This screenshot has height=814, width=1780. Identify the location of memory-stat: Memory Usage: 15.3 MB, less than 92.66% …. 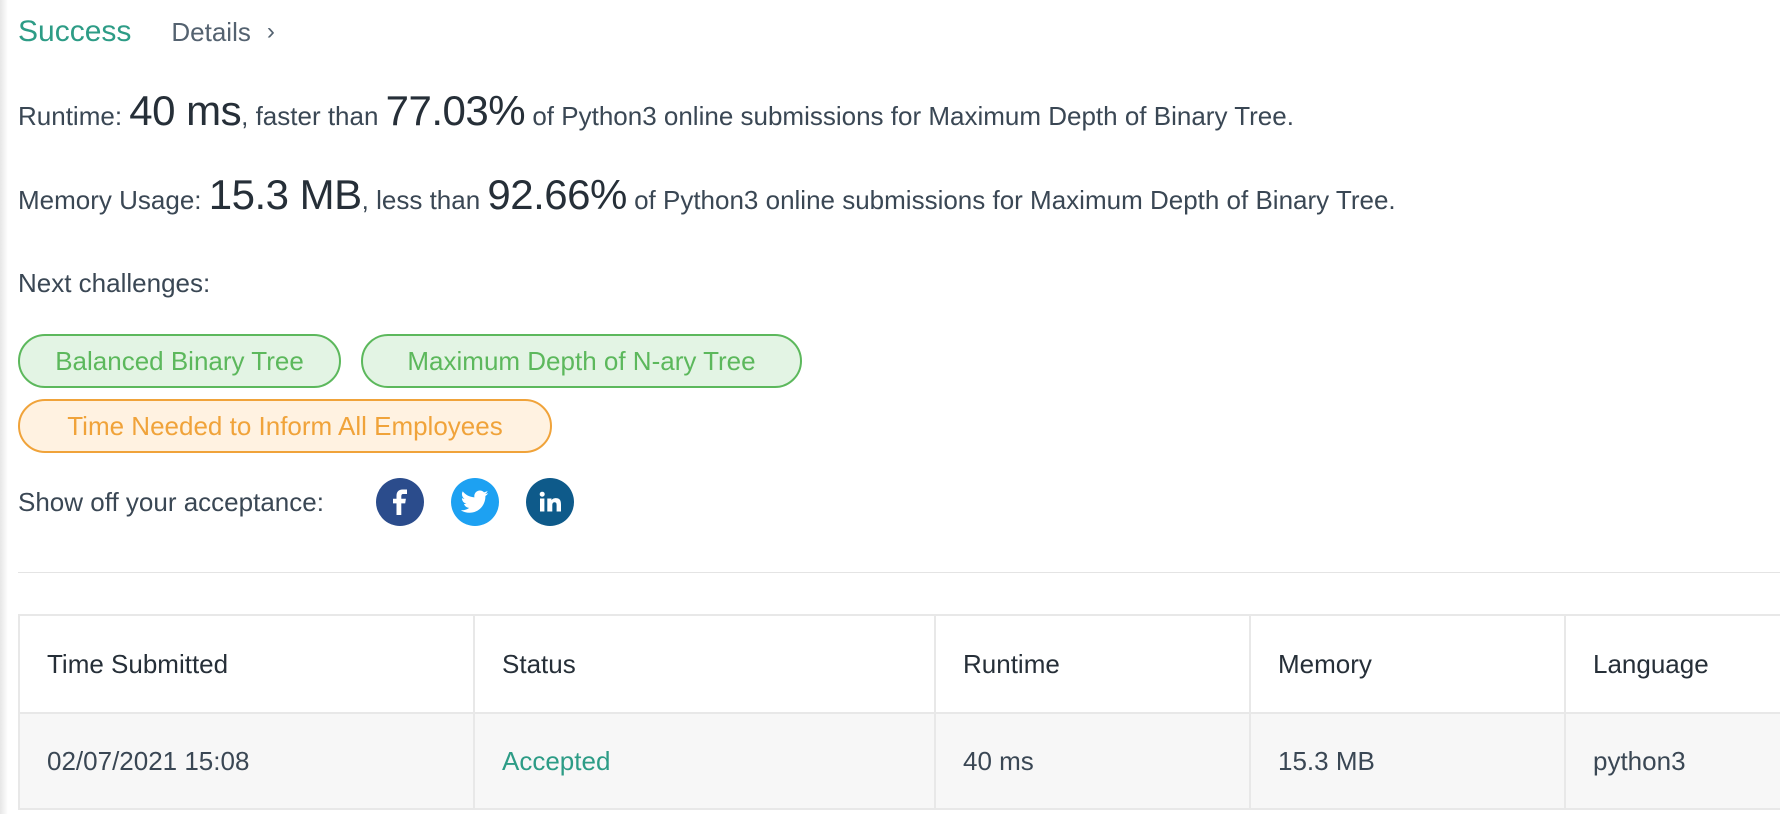
(707, 195).